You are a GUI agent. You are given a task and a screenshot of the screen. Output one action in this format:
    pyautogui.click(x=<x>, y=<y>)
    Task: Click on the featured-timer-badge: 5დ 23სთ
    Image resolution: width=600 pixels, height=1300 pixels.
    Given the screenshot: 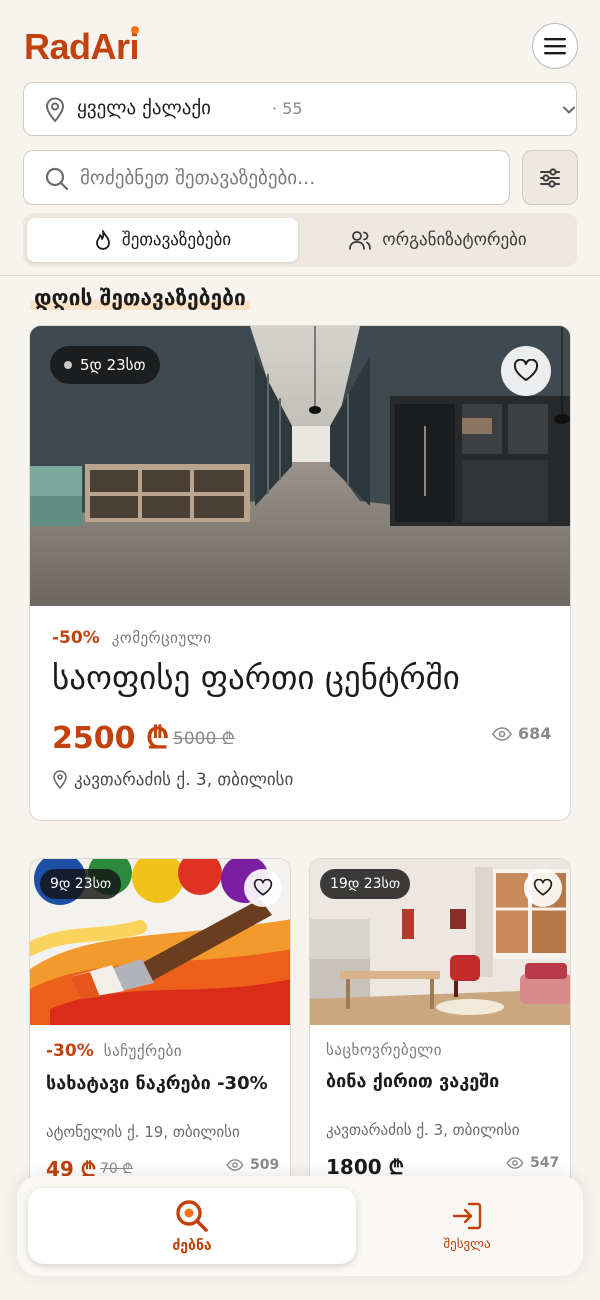 What is the action you would take?
    pyautogui.click(x=105, y=365)
    